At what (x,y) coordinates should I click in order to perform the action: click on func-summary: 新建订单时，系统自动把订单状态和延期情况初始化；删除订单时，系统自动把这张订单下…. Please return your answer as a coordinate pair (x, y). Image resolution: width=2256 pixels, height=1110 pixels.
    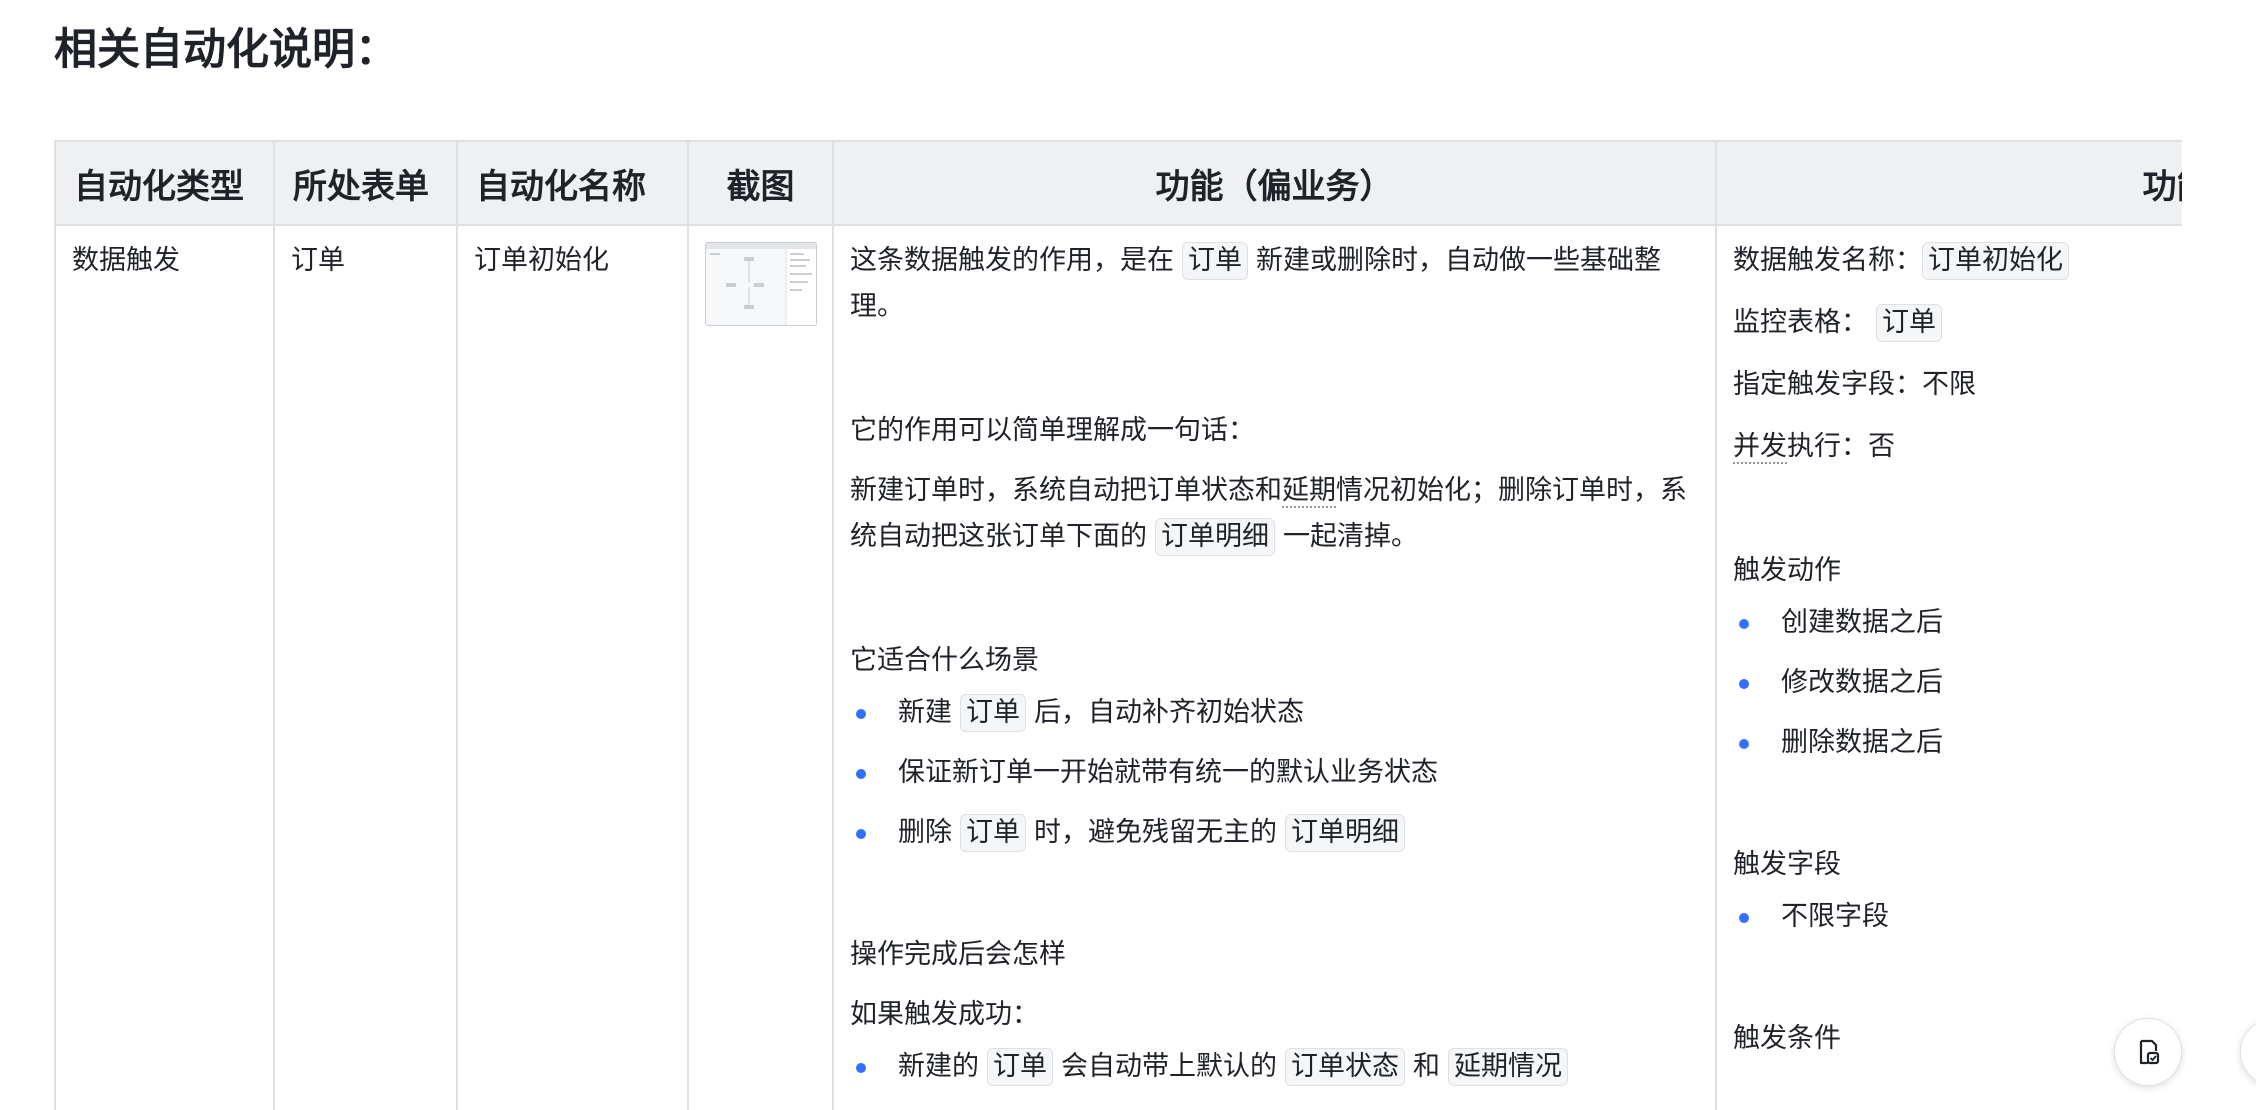
    Looking at the image, I should click on (1274, 514).